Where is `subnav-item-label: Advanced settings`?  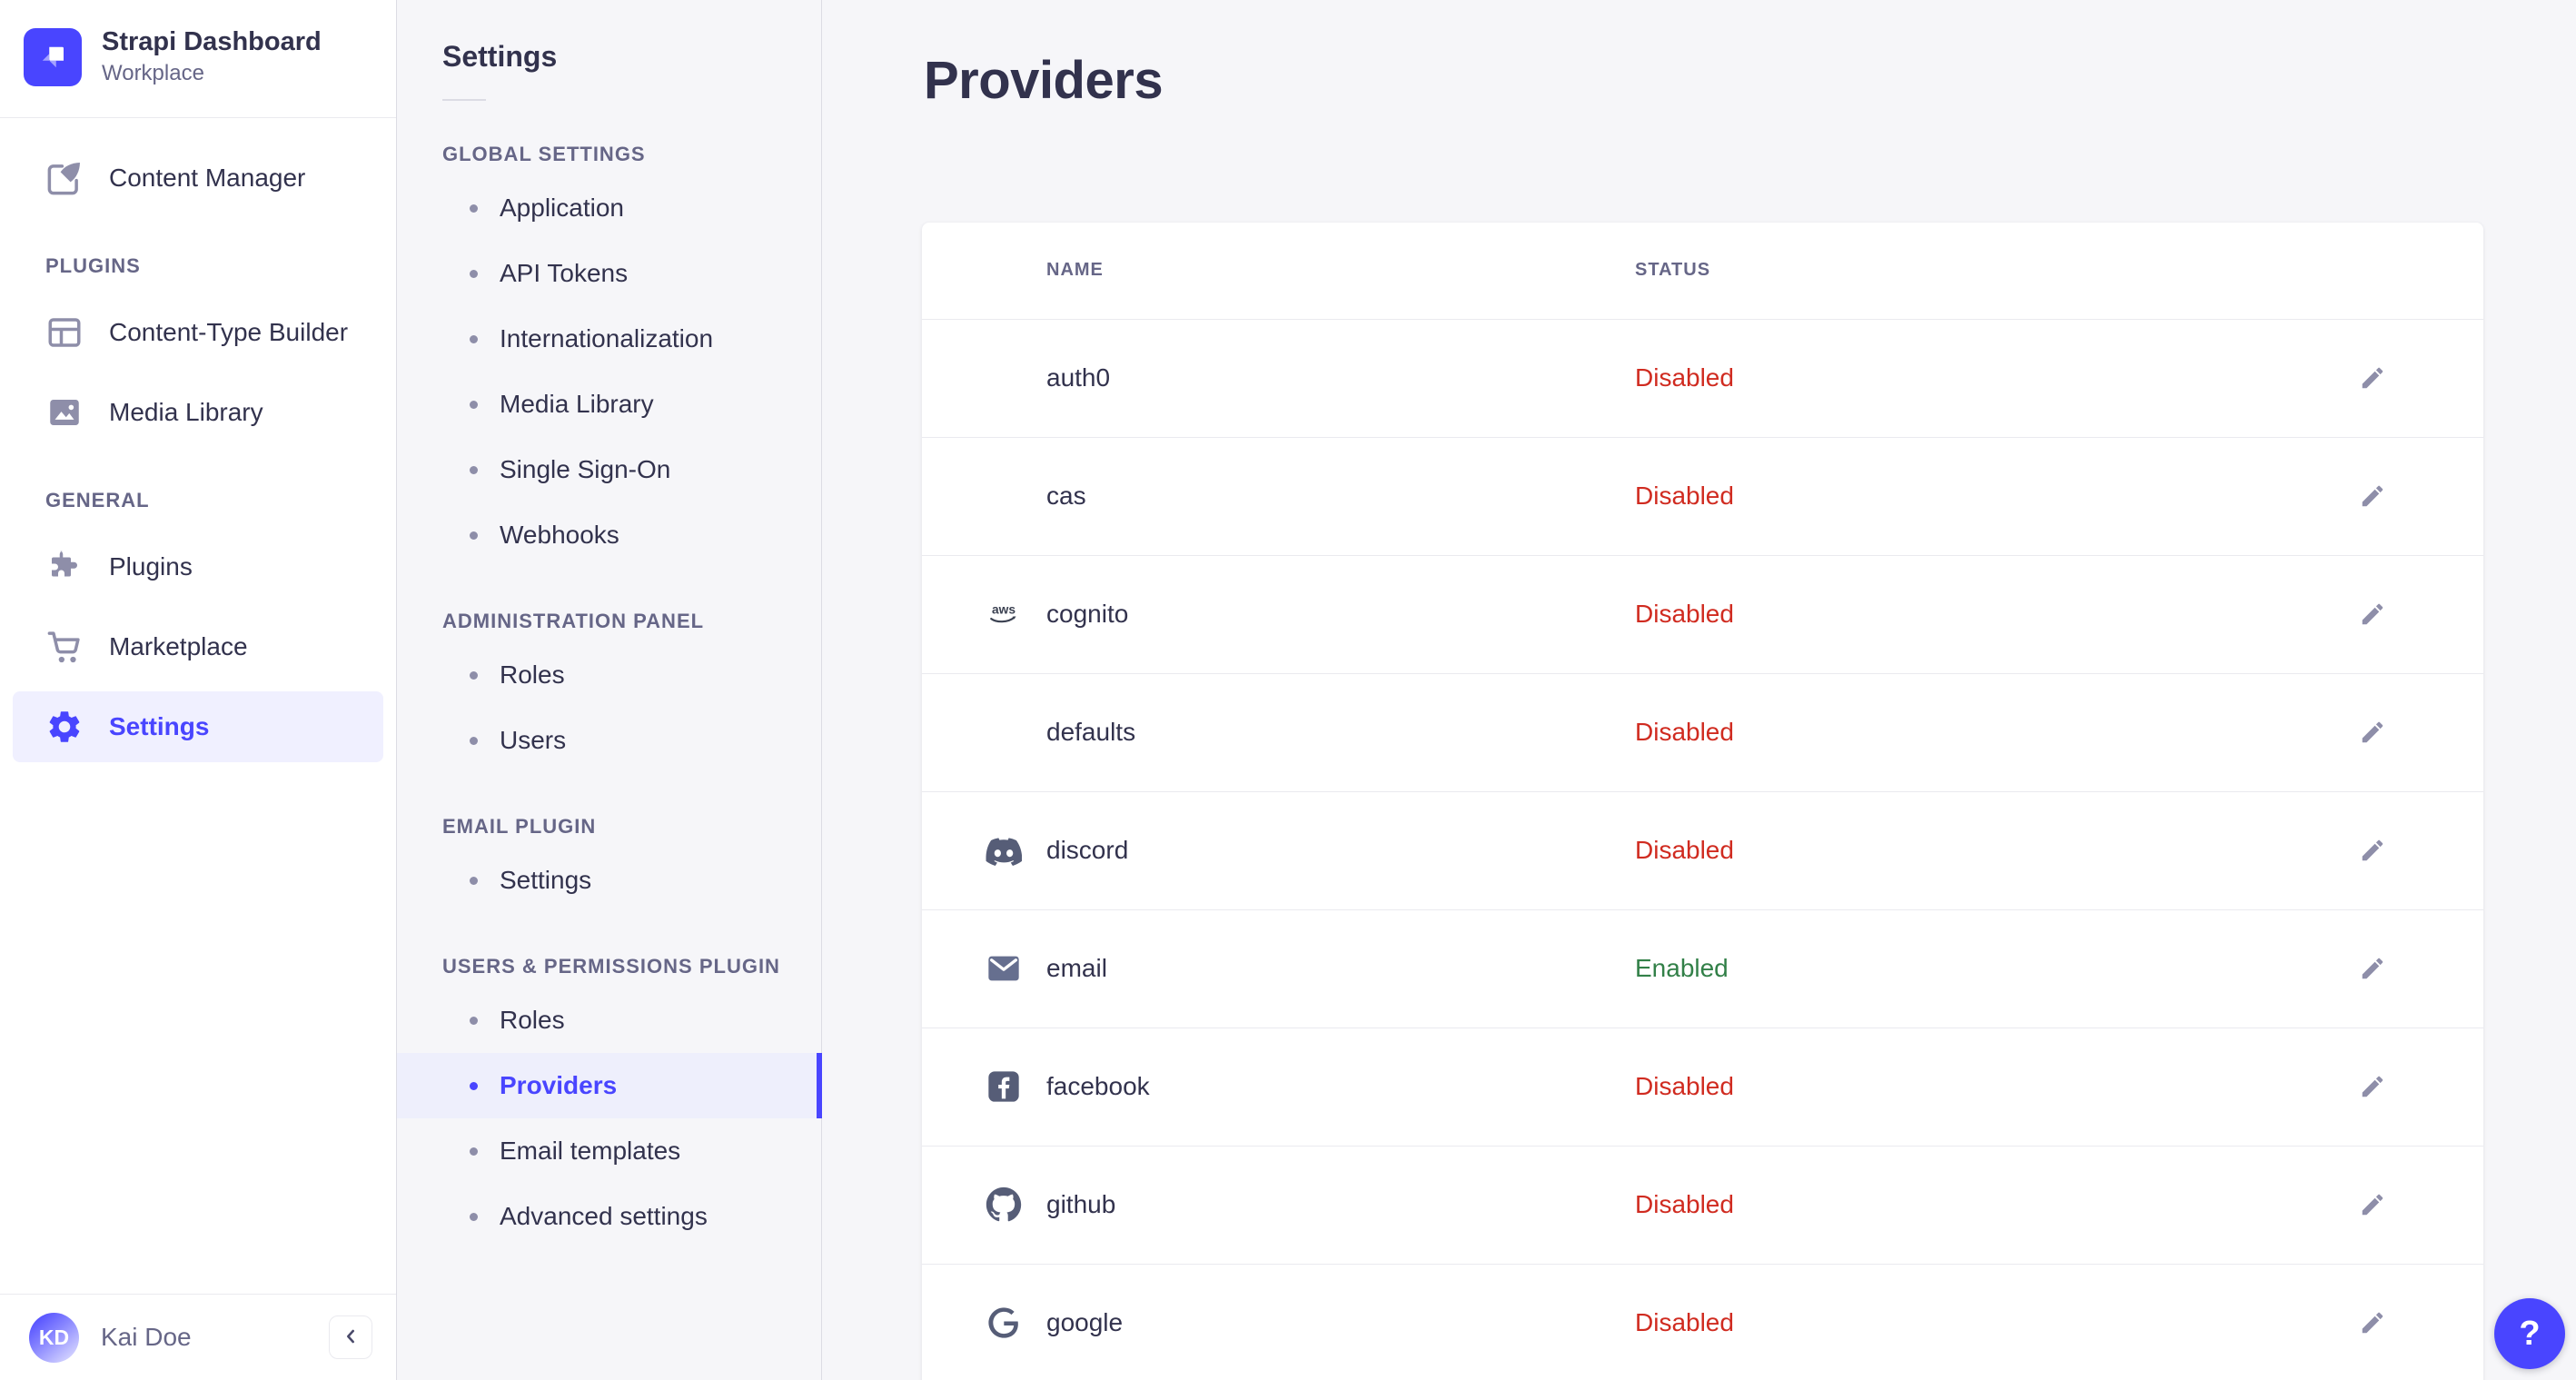 subnav-item-label: Advanced settings is located at coordinates (604, 1216).